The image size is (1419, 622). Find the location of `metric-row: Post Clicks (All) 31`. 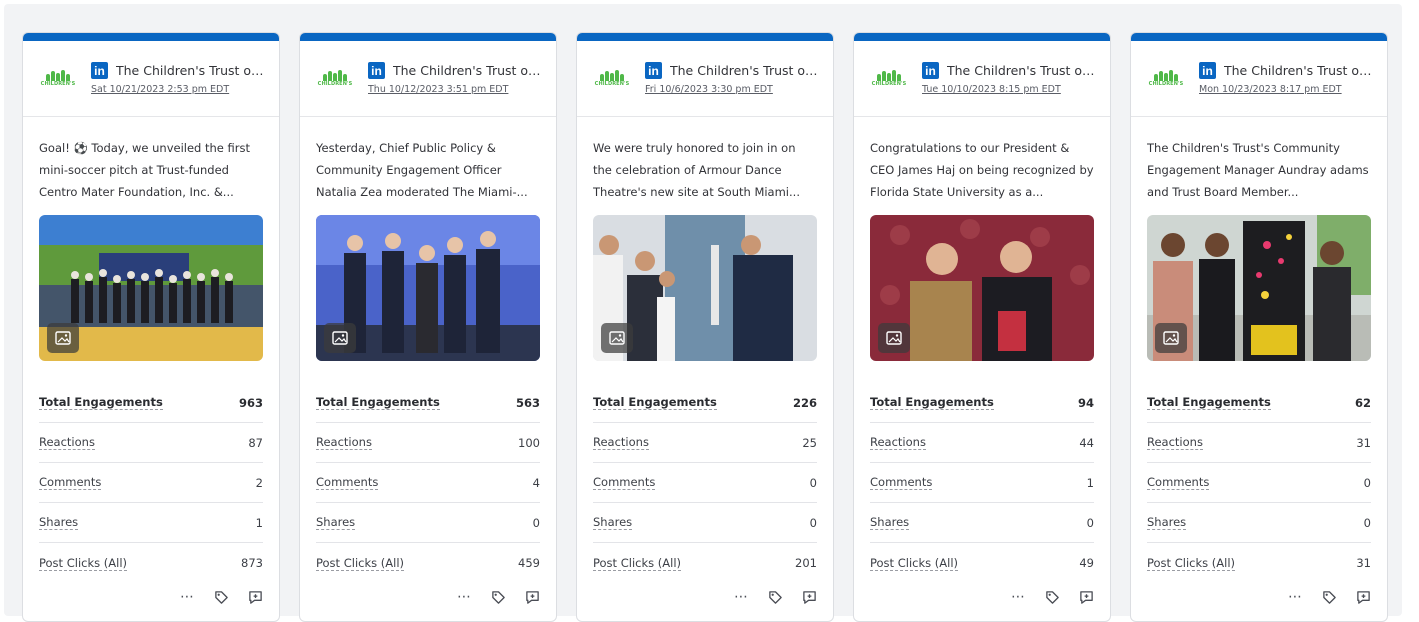

metric-row: Post Clicks (All) 31 is located at coordinates (1259, 563).